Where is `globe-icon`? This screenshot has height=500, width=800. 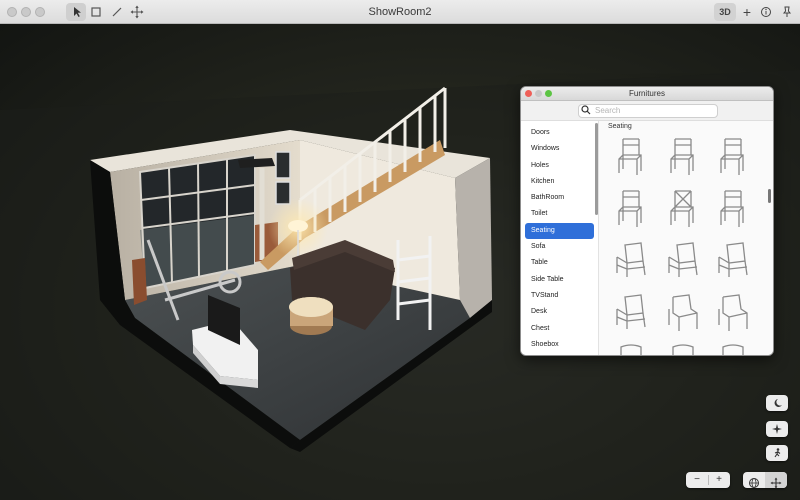 globe-icon is located at coordinates (754, 483).